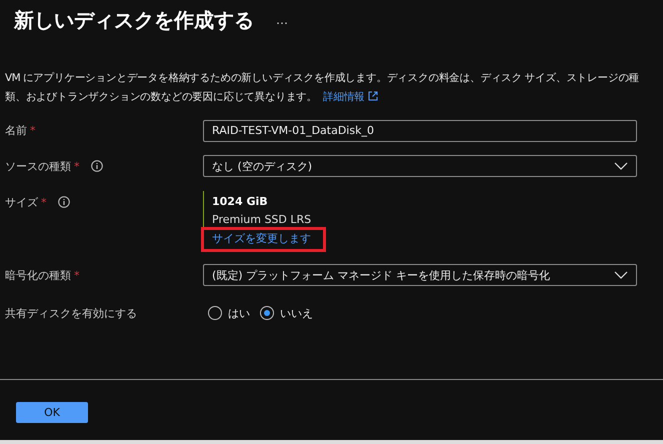  What do you see at coordinates (373, 96) in the screenshot?
I see `external-link-icon` at bounding box center [373, 96].